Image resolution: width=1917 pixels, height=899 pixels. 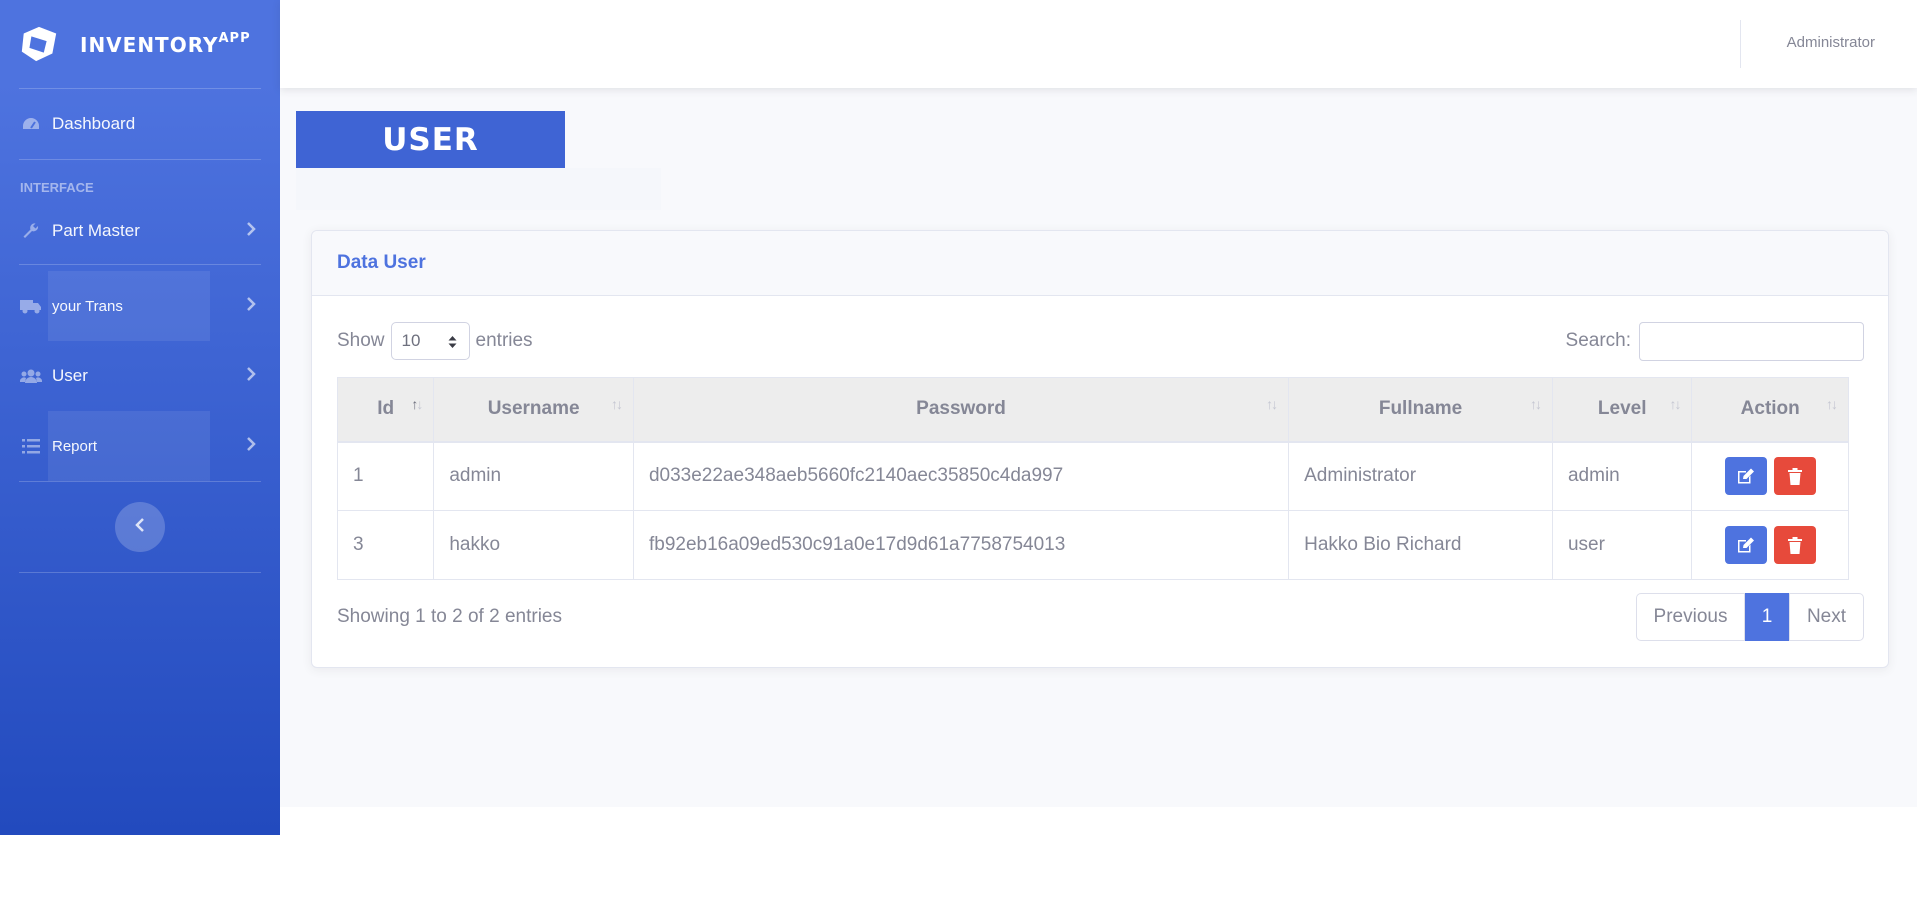 I want to click on box-logo-icon, so click(x=39, y=44).